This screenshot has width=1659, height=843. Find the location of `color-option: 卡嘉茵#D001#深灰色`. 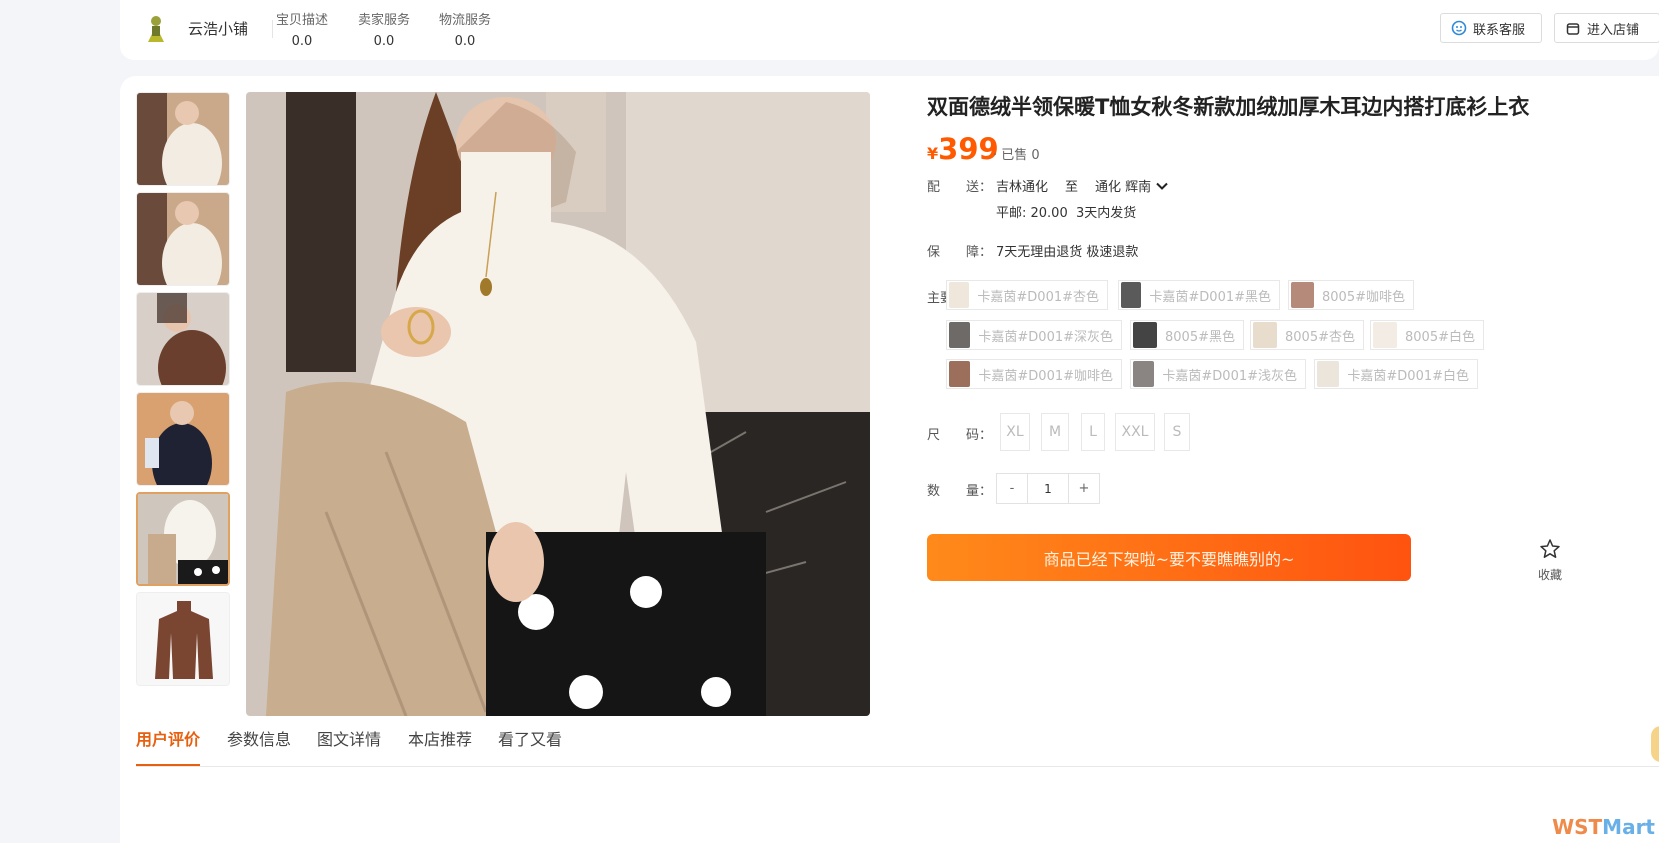

color-option: 卡嘉茵#D001#深灰色 is located at coordinates (1034, 335).